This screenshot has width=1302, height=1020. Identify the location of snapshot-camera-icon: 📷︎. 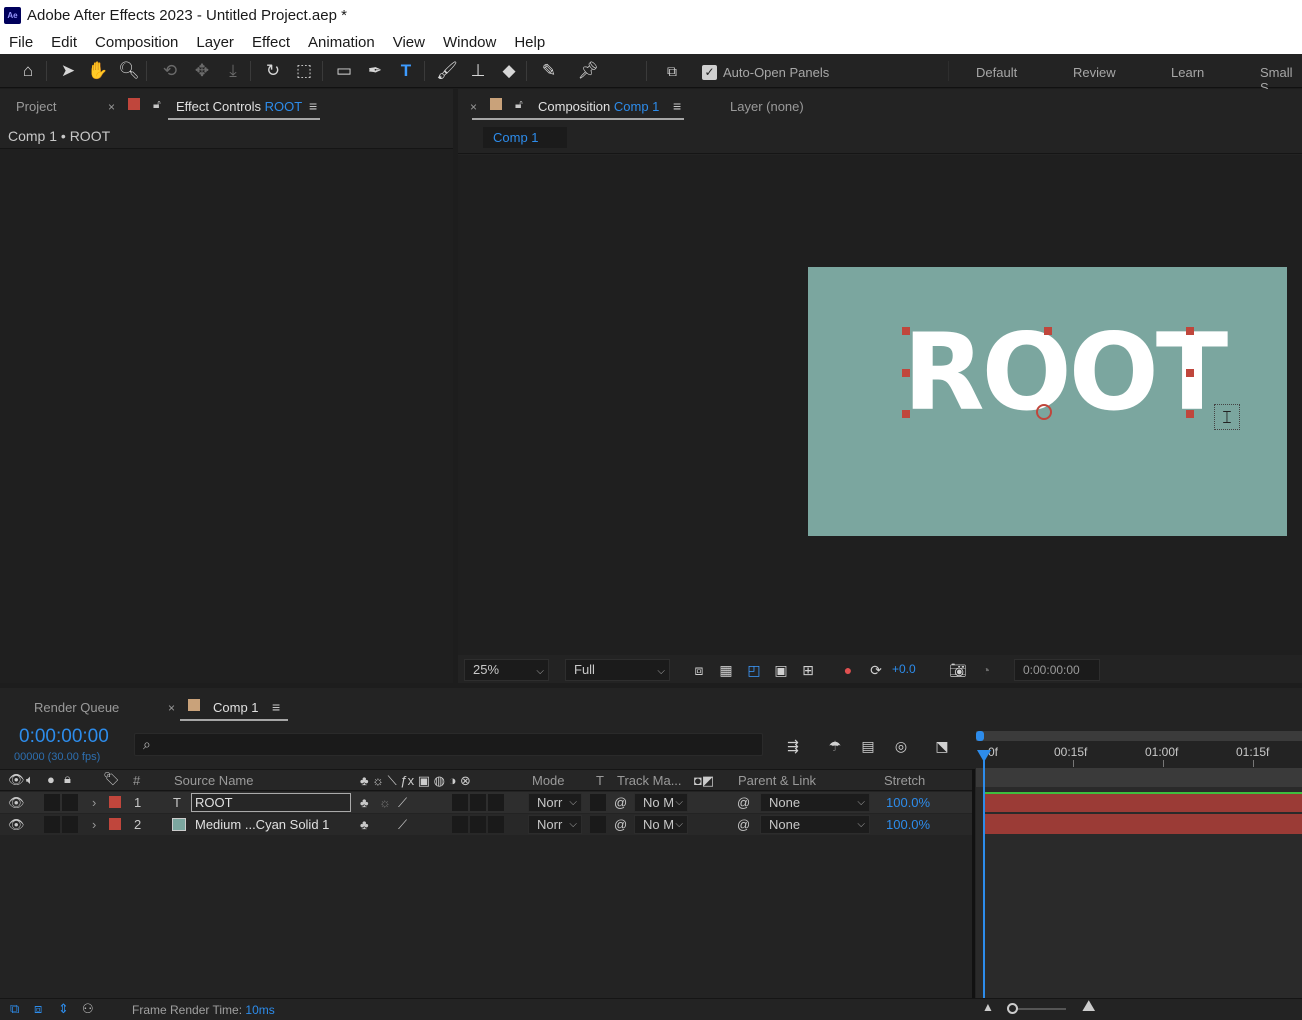
(958, 670).